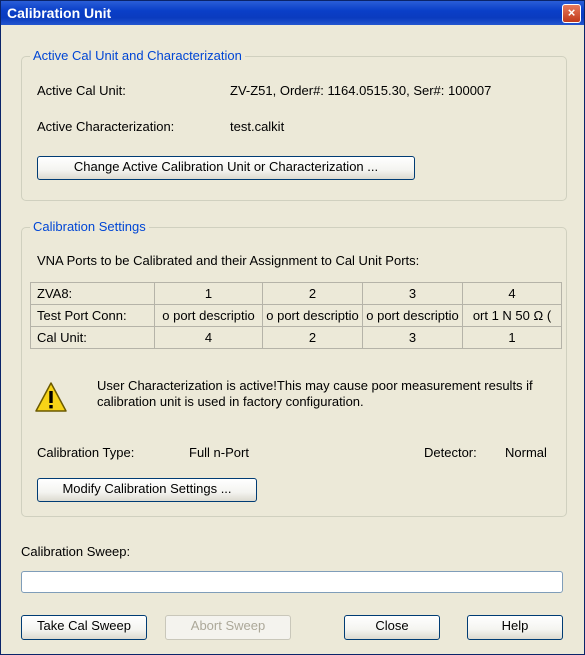 This screenshot has height=655, width=585. What do you see at coordinates (526, 452) in the screenshot?
I see `detector-value: Normal` at bounding box center [526, 452].